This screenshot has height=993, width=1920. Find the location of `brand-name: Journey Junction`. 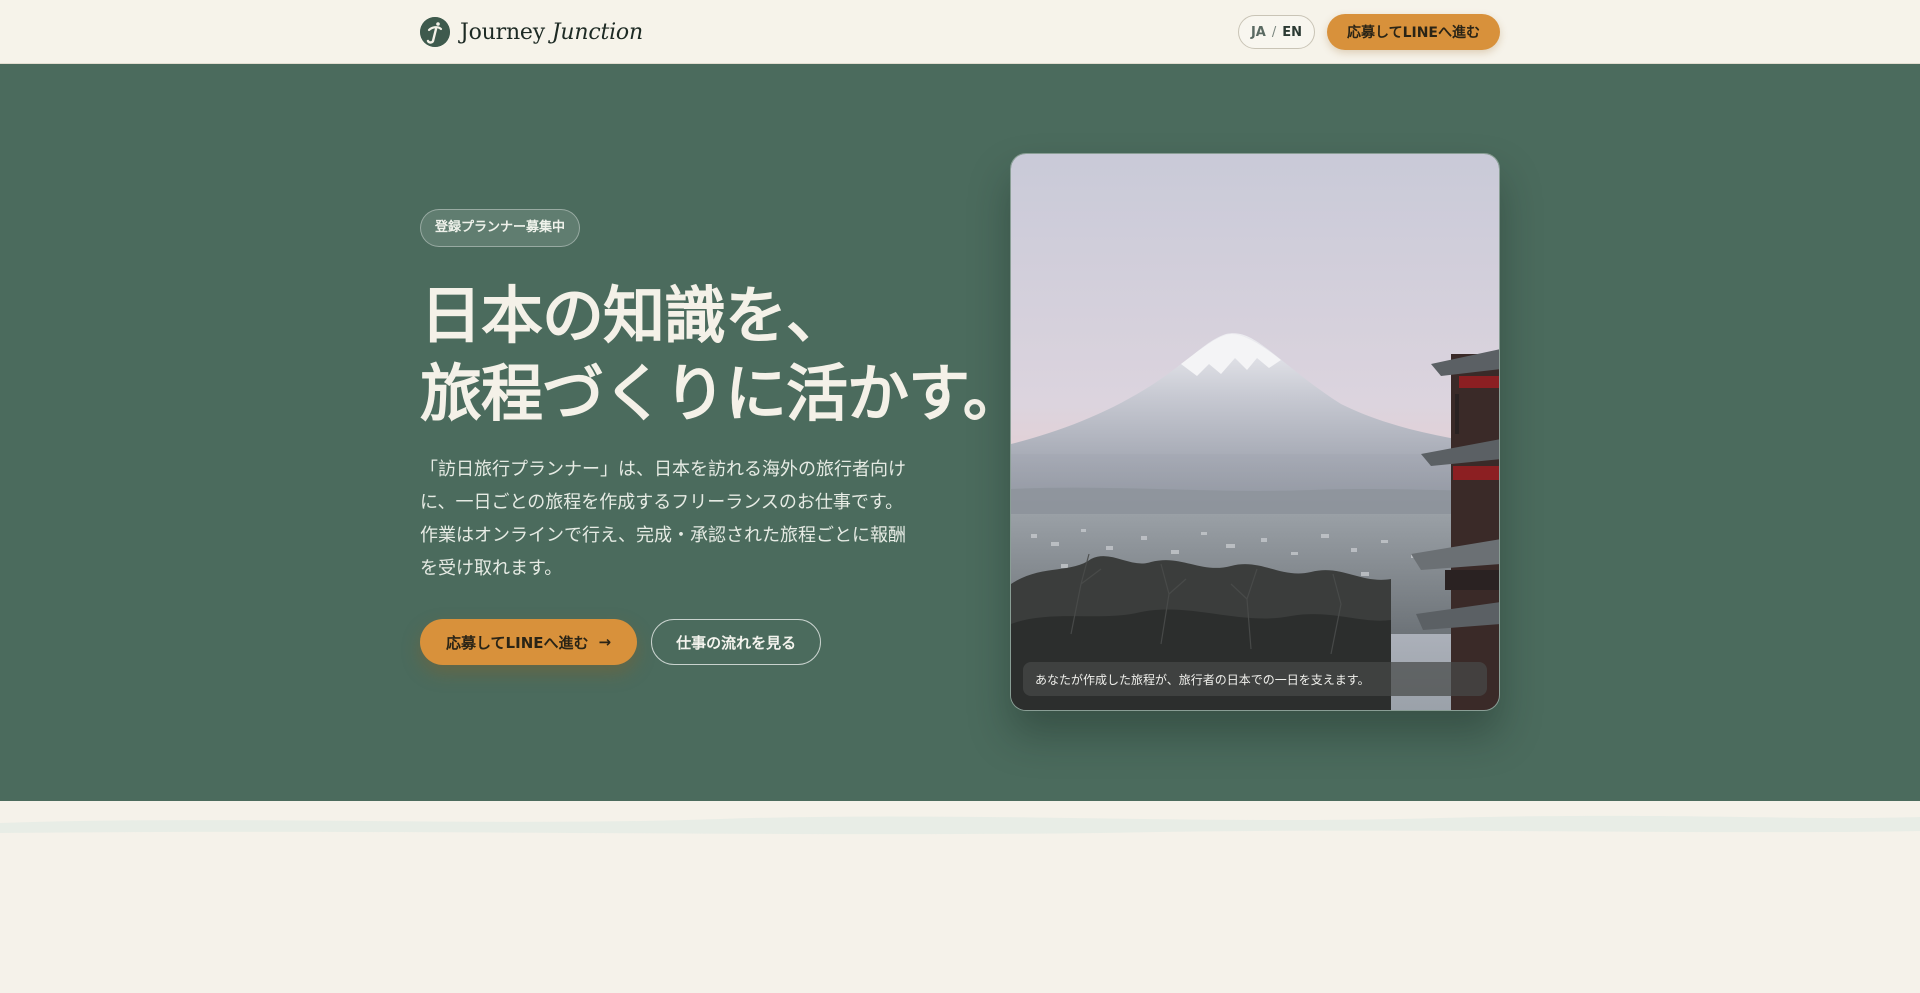

brand-name: Journey Junction is located at coordinates (551, 32).